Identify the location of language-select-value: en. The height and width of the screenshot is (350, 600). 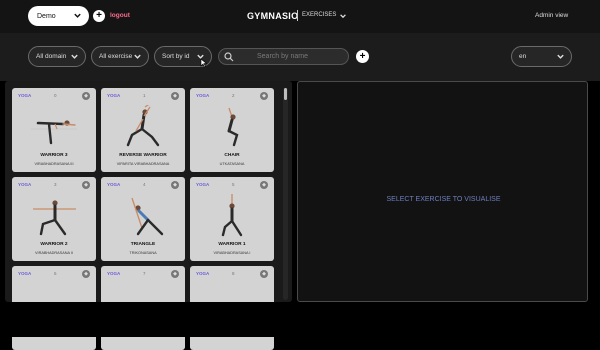
(523, 56).